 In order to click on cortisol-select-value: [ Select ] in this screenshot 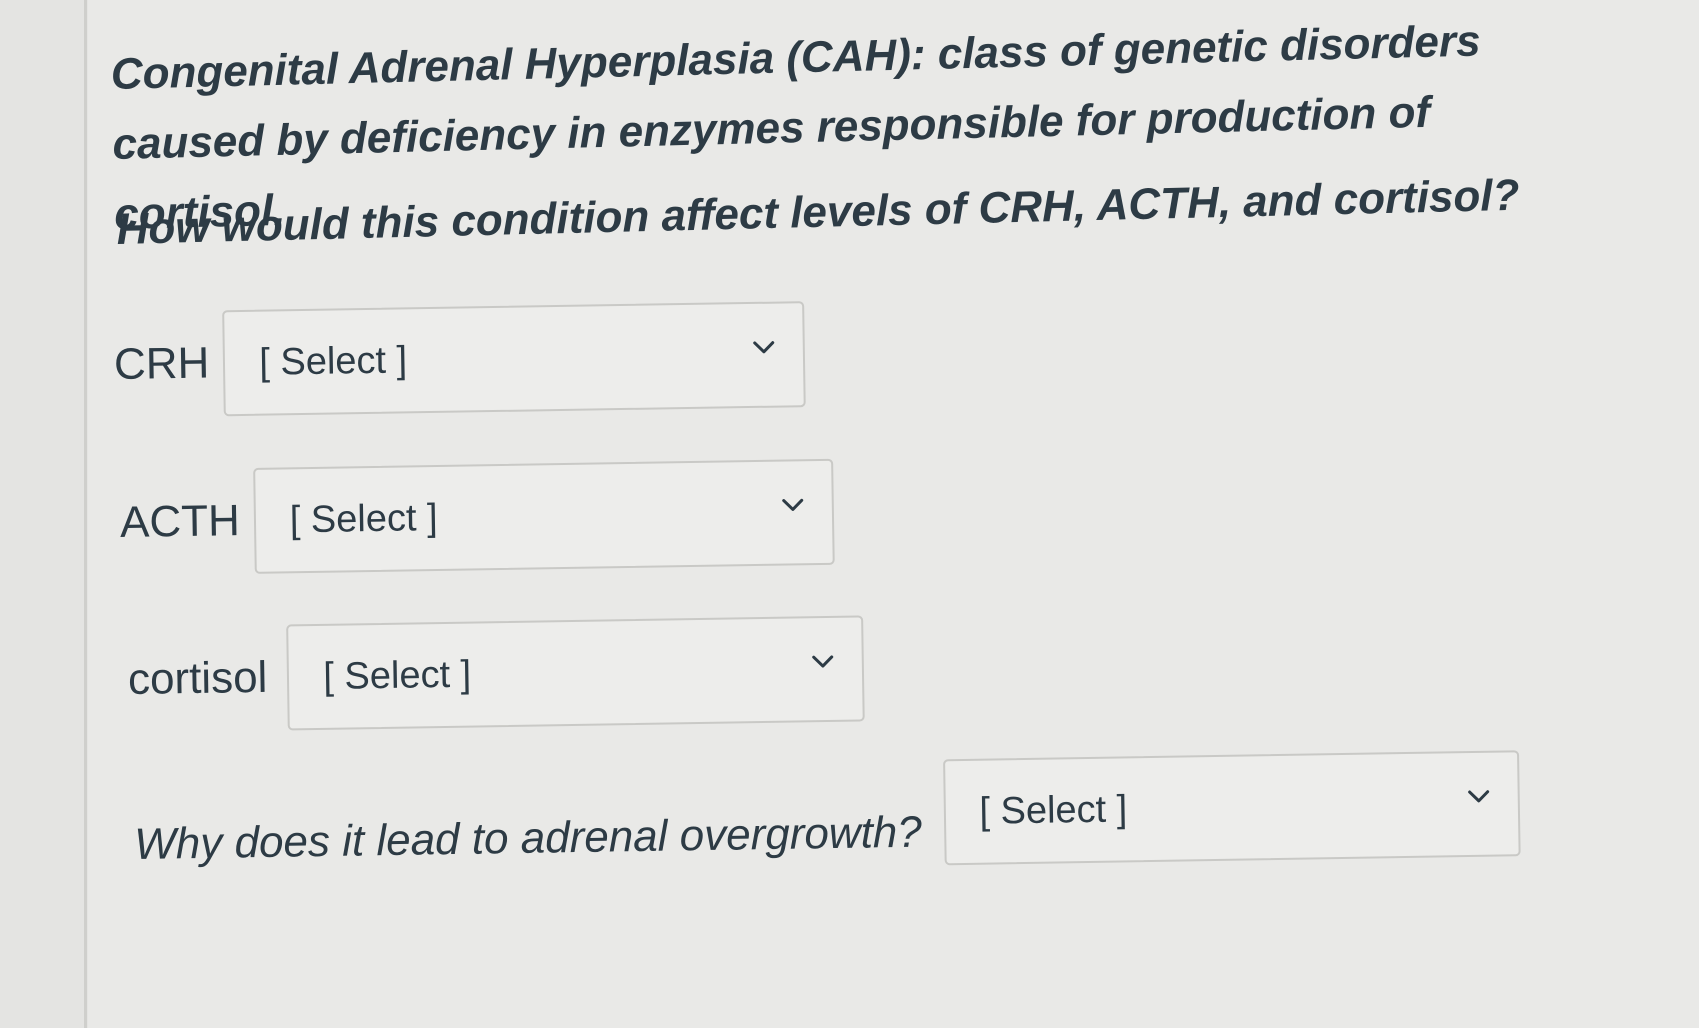, I will do `click(397, 675)`.